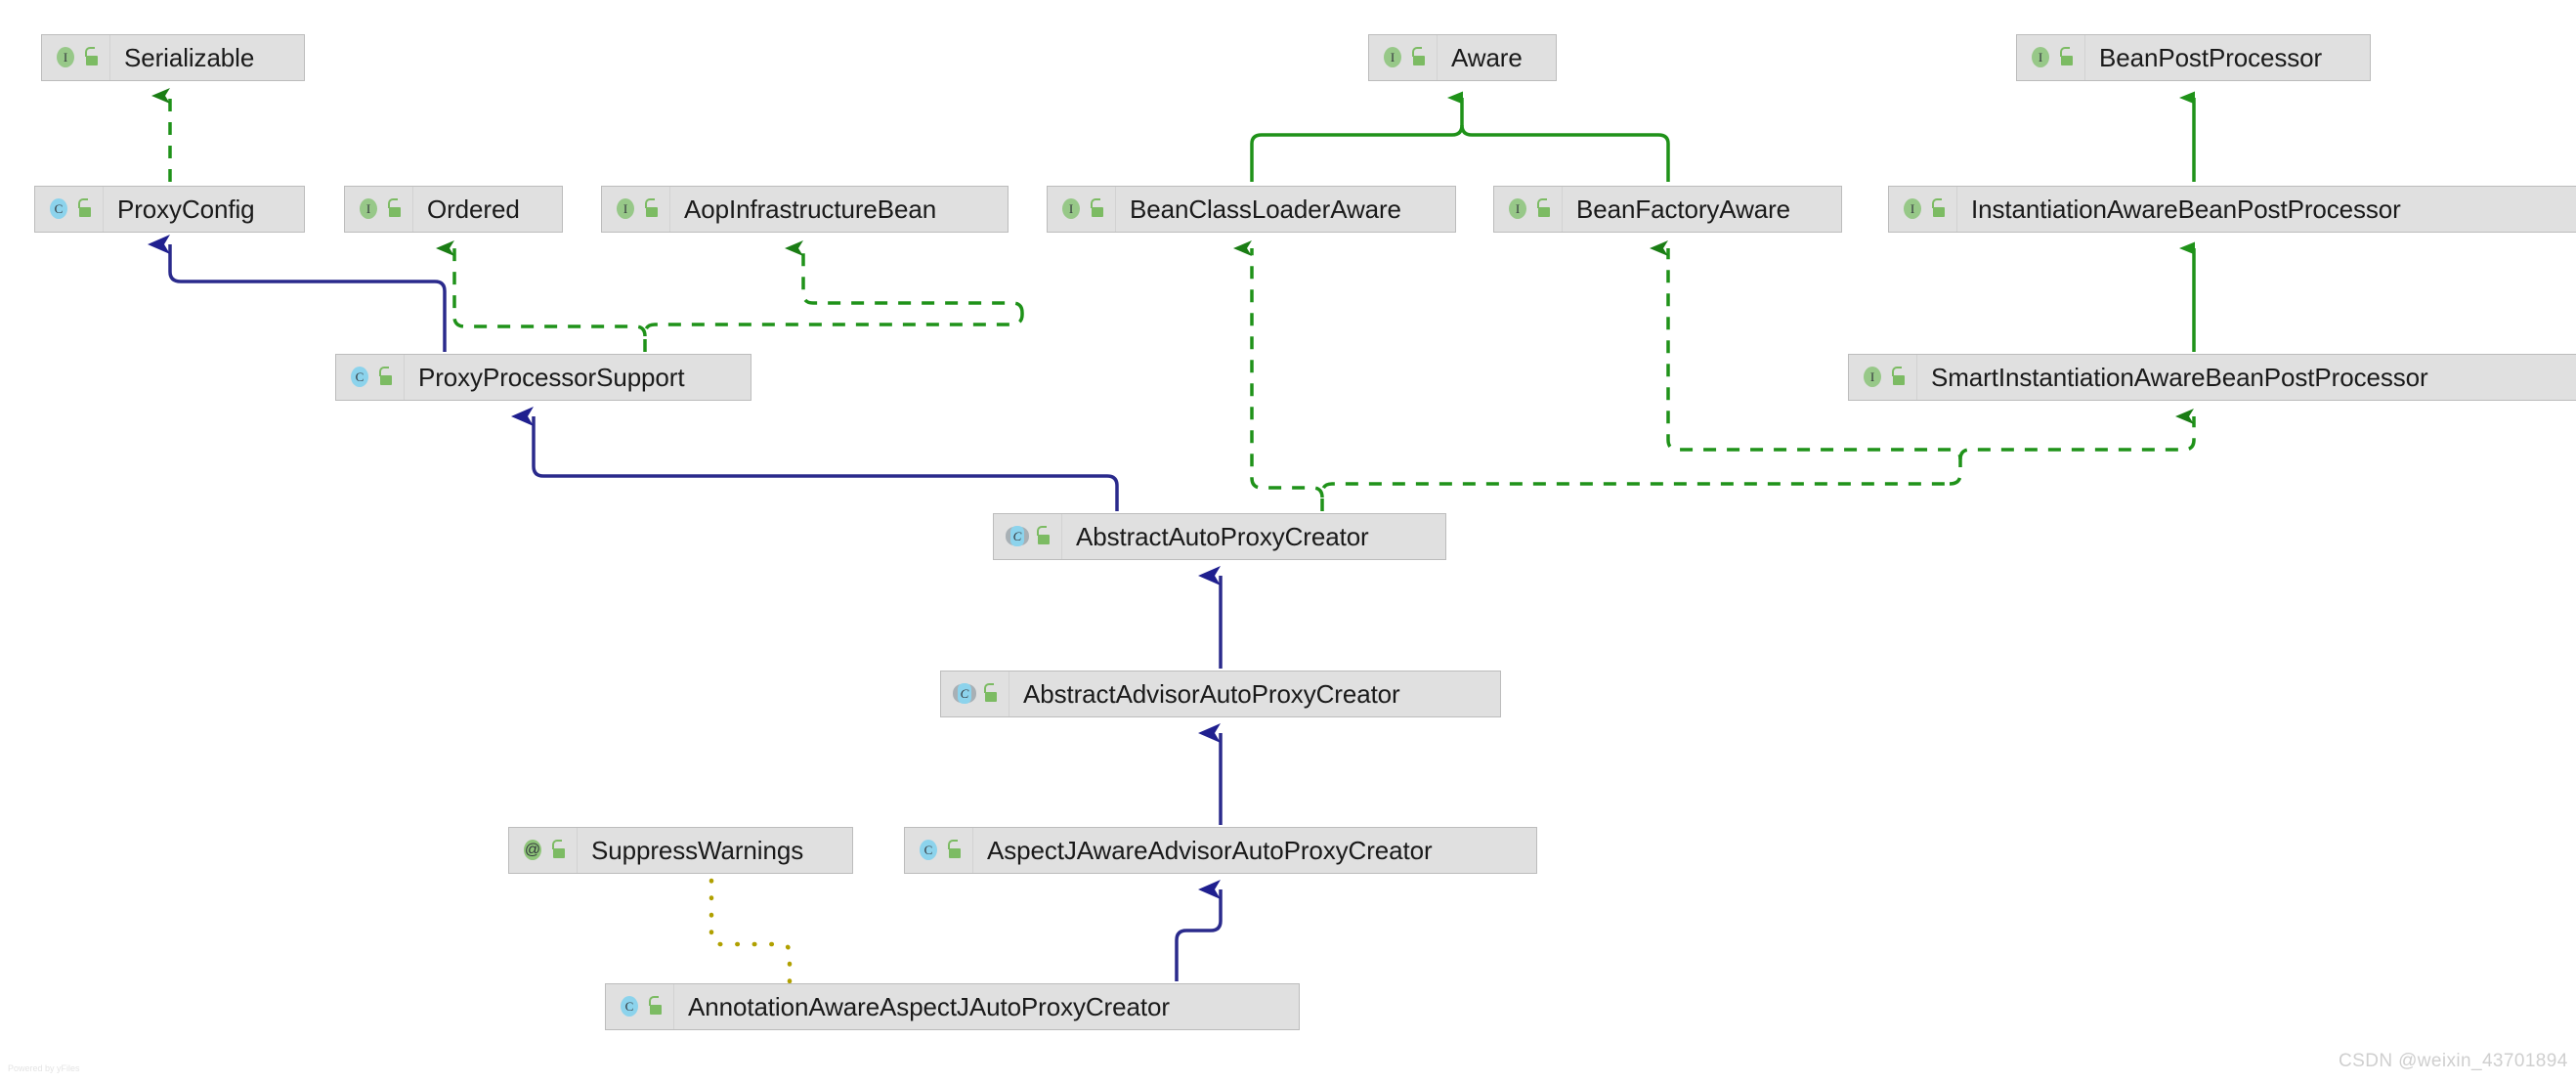 The width and height of the screenshot is (2576, 1083). What do you see at coordinates (2211, 57) in the screenshot?
I see `node-label: BeanPostProcessor` at bounding box center [2211, 57].